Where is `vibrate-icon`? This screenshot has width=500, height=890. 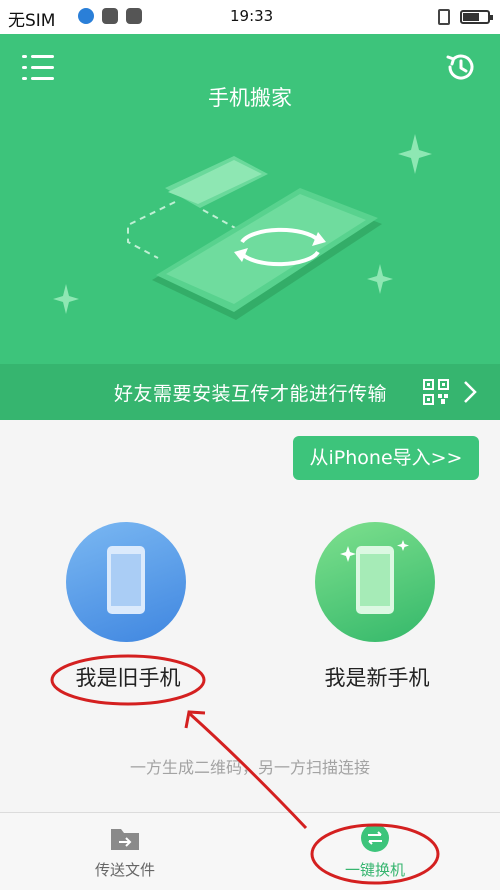 vibrate-icon is located at coordinates (444, 17).